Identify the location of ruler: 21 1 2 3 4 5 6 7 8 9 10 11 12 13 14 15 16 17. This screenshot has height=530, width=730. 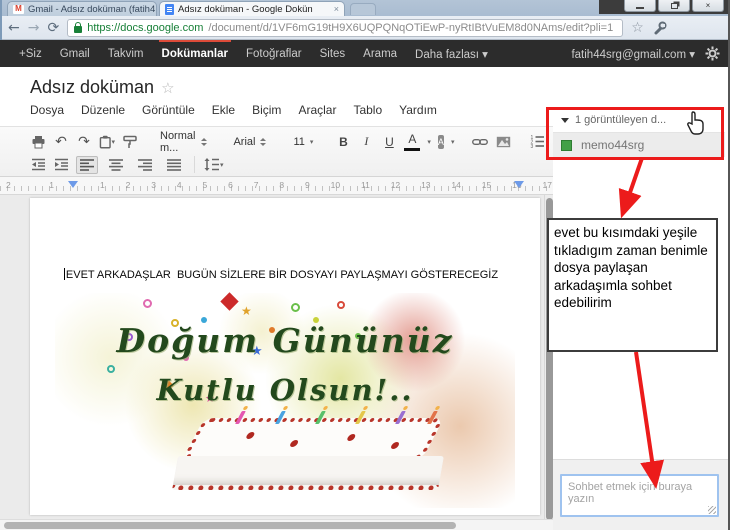
(276, 186).